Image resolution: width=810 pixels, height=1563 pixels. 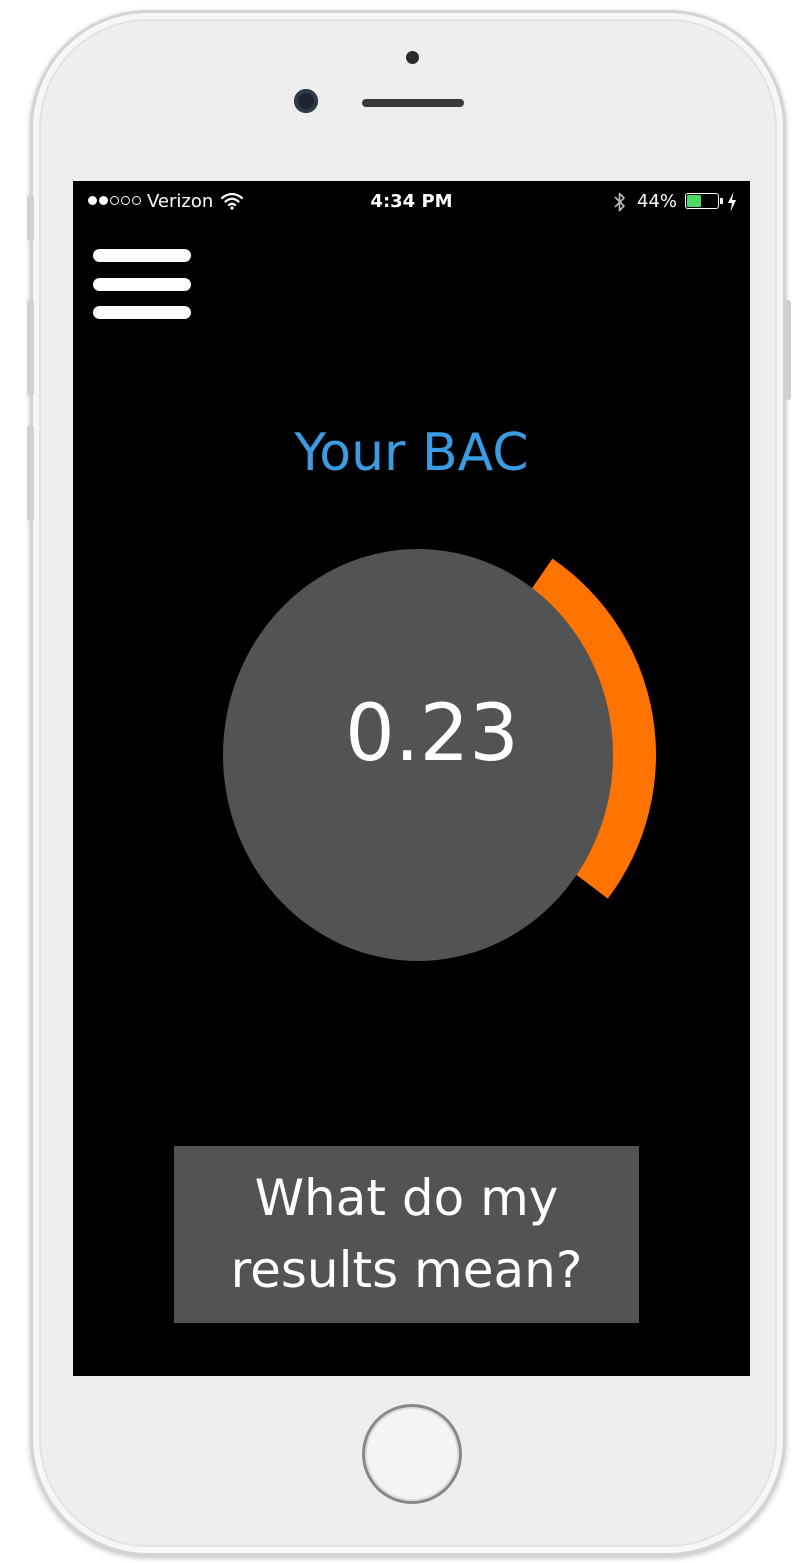 What do you see at coordinates (411, 453) in the screenshot?
I see `page-title: Your BAC` at bounding box center [411, 453].